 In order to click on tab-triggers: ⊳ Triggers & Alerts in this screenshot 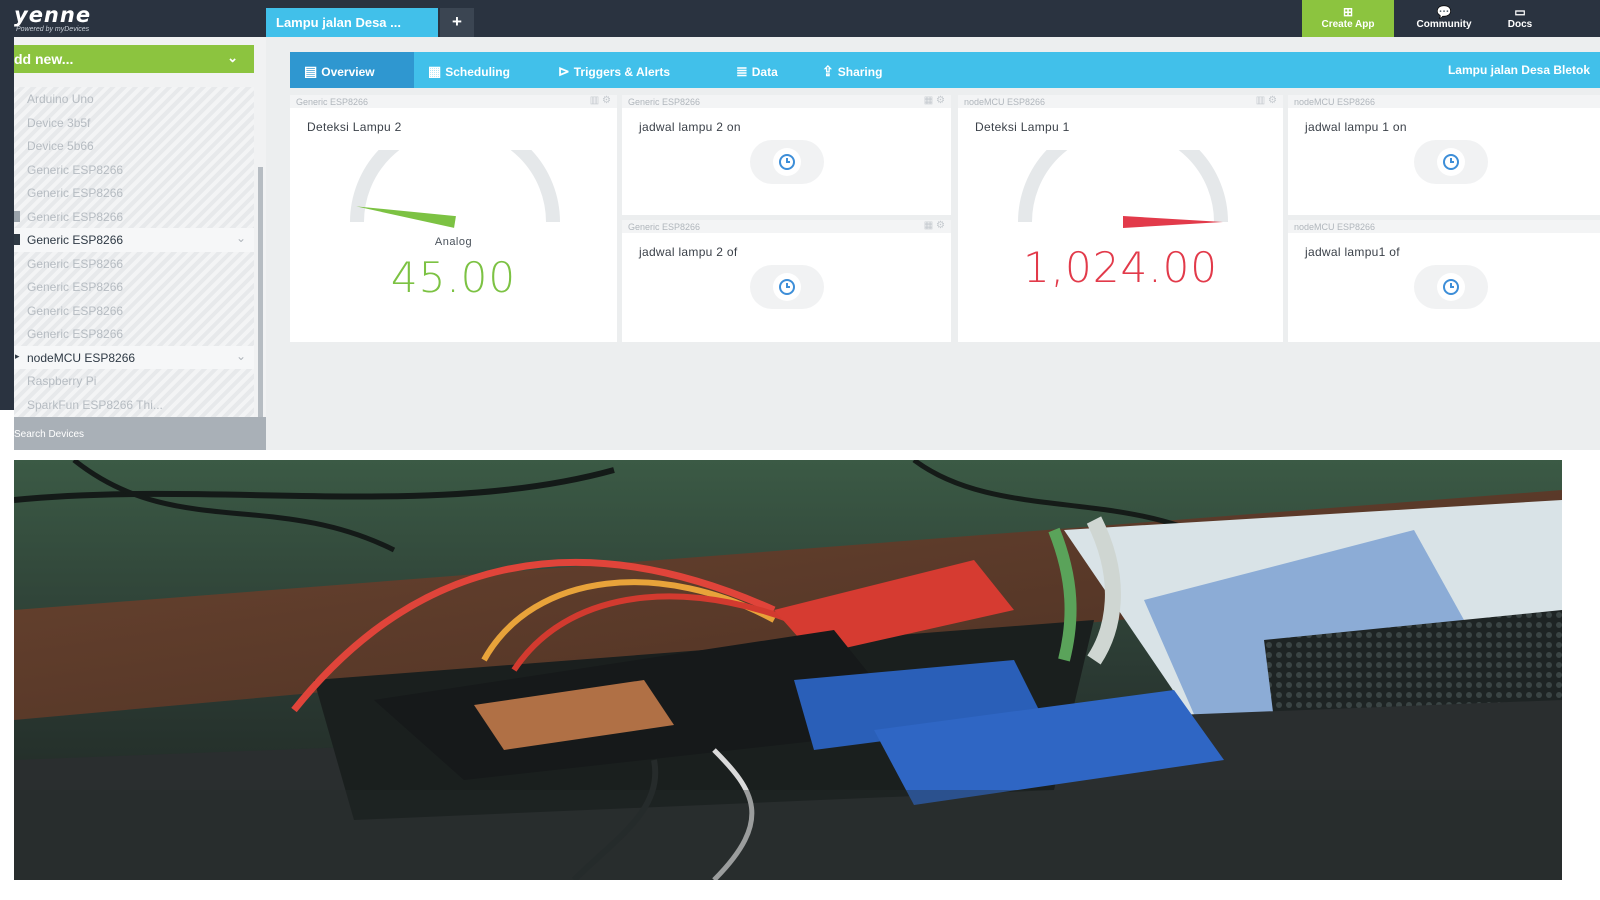, I will do `click(614, 70)`.